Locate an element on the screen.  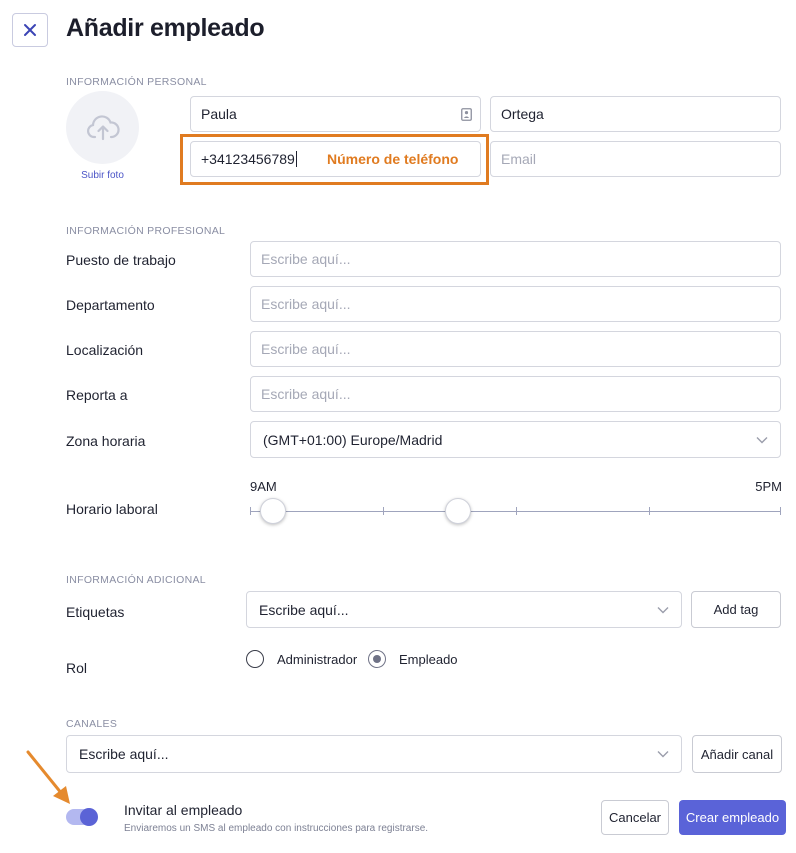
role-employee-label: Empleado is located at coordinates (428, 659).